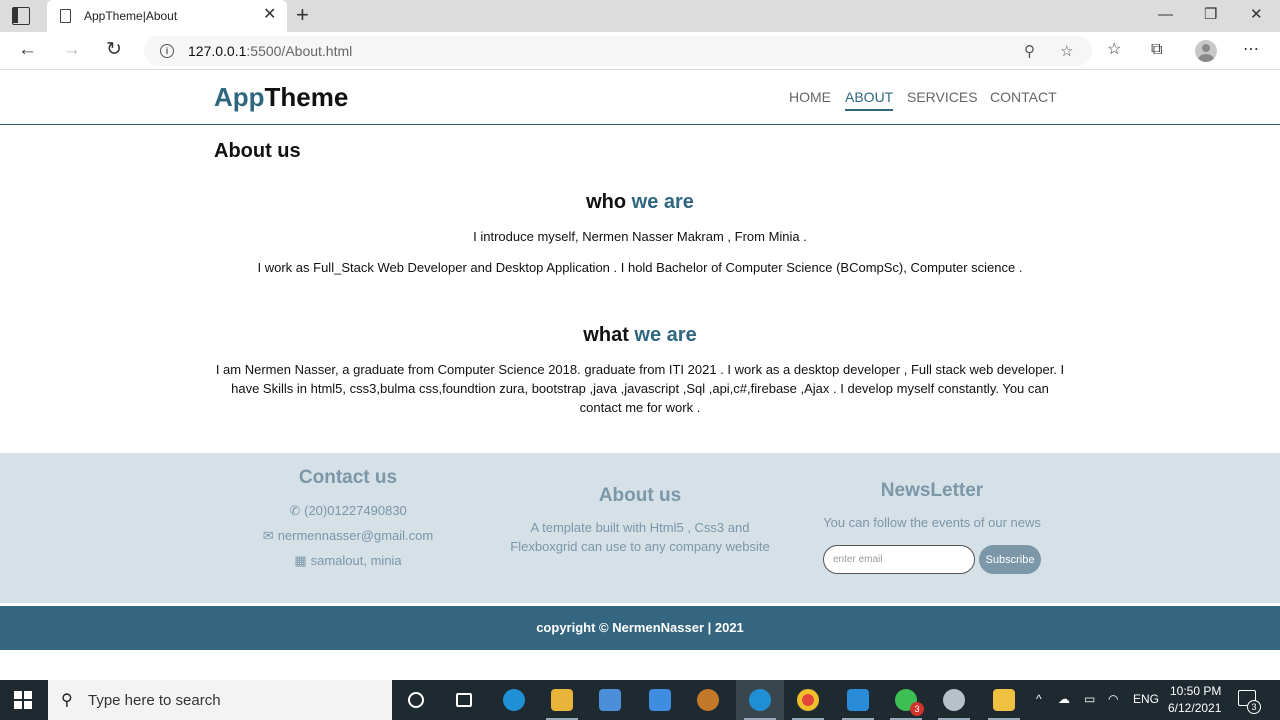  Describe the element at coordinates (1194, 708) in the screenshot. I see `clock-date: 6/12/2021` at that location.